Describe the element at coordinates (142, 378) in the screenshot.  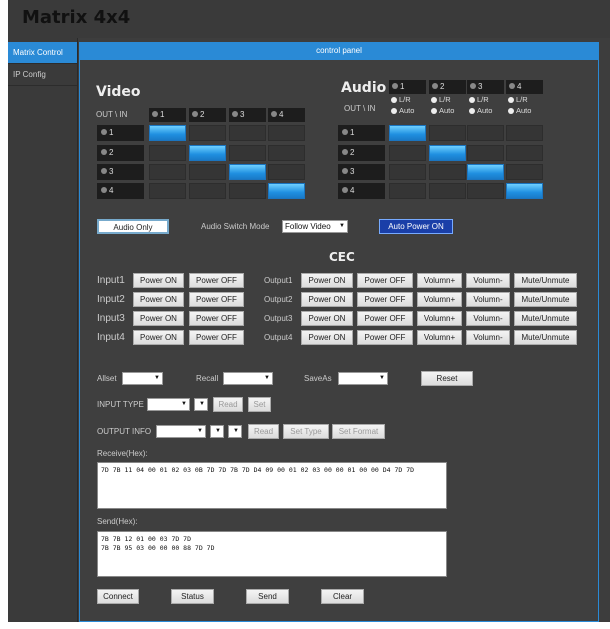
I see `allset-select` at that location.